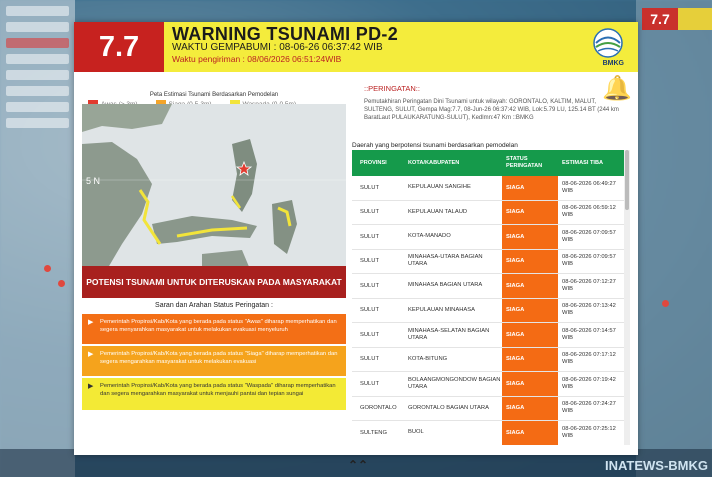  I want to click on latitude-label: 5 N, so click(93, 181).